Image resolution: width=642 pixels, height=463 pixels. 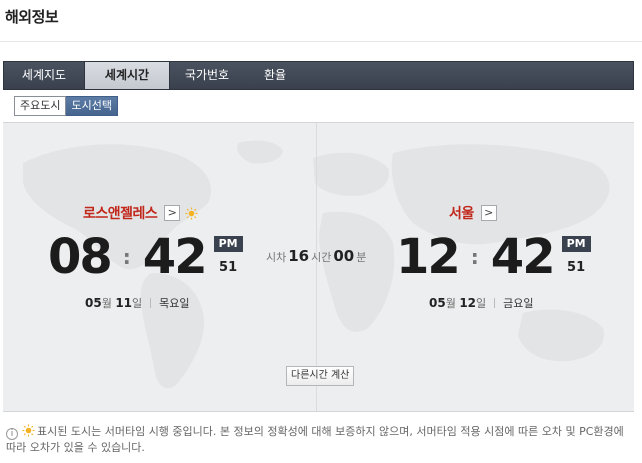 What do you see at coordinates (120, 214) in the screenshot?
I see `left-city-name: 로스앤젤레스` at bounding box center [120, 214].